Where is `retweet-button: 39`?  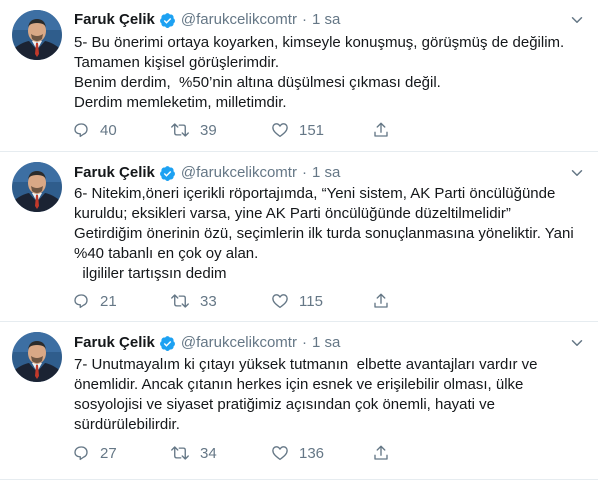
retweet-button: 39 is located at coordinates (193, 130).